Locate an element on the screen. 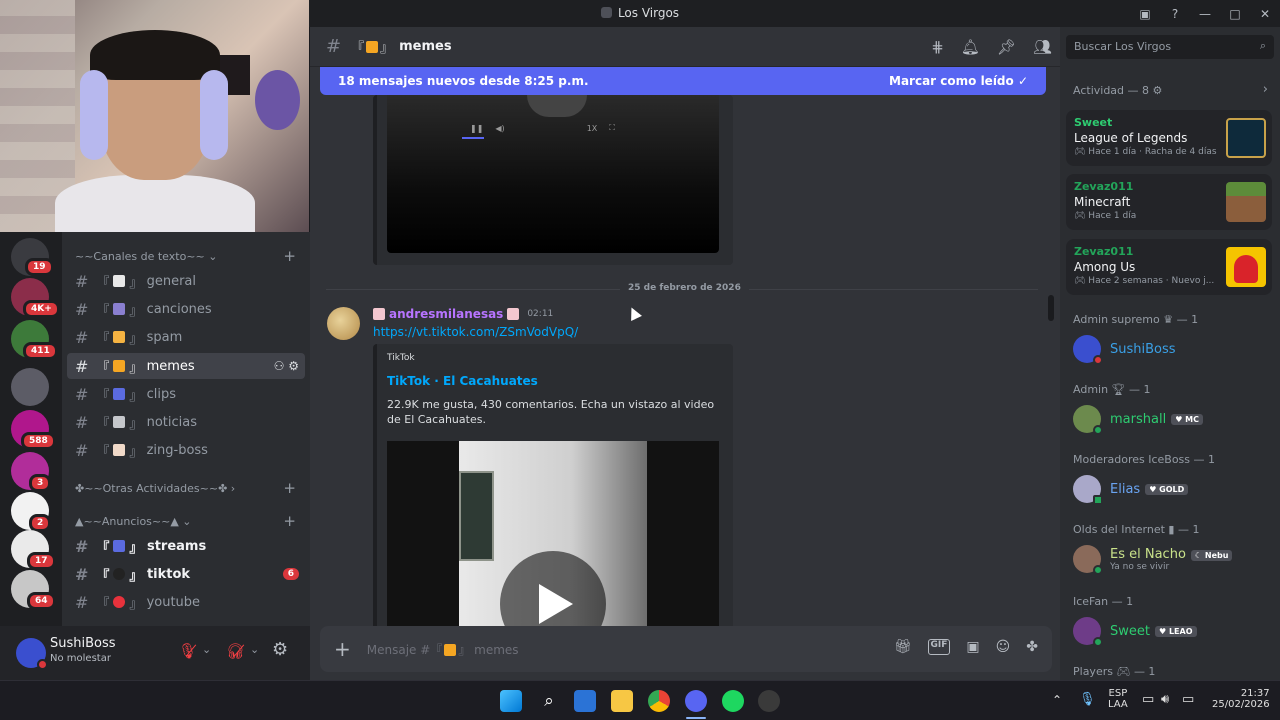 This screenshot has width=1280, height=720. tray-chevron-icon: ⌃ is located at coordinates (1057, 700).